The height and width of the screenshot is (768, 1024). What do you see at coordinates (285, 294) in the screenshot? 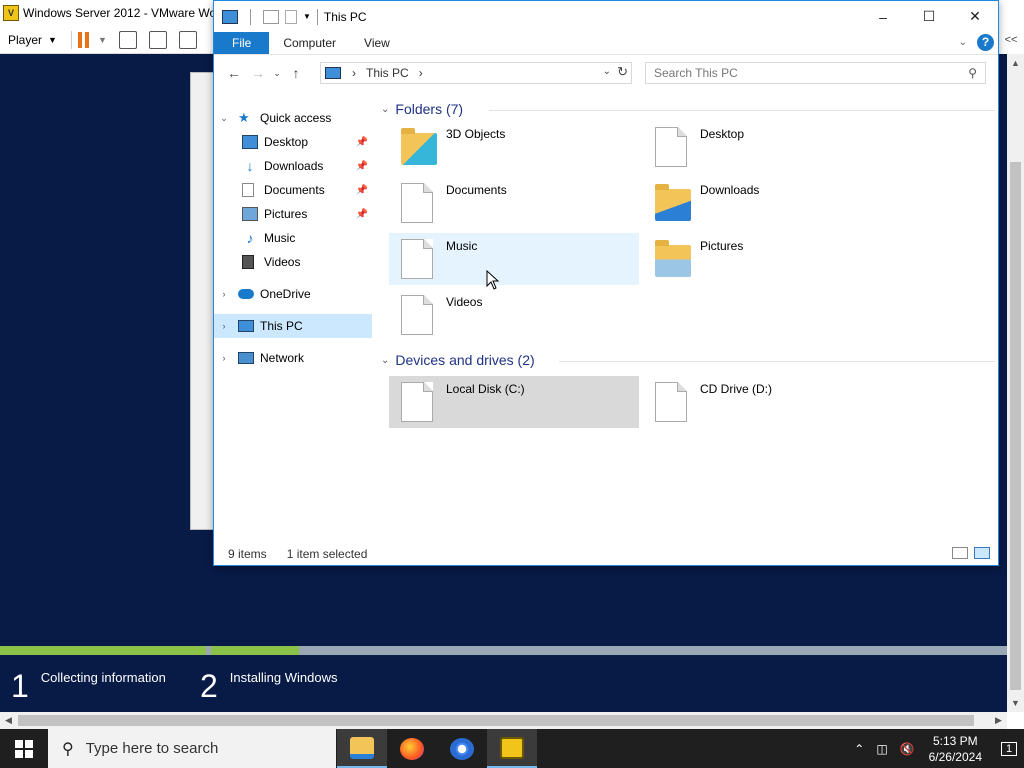
I see `nav-label: OneDrive` at bounding box center [285, 294].